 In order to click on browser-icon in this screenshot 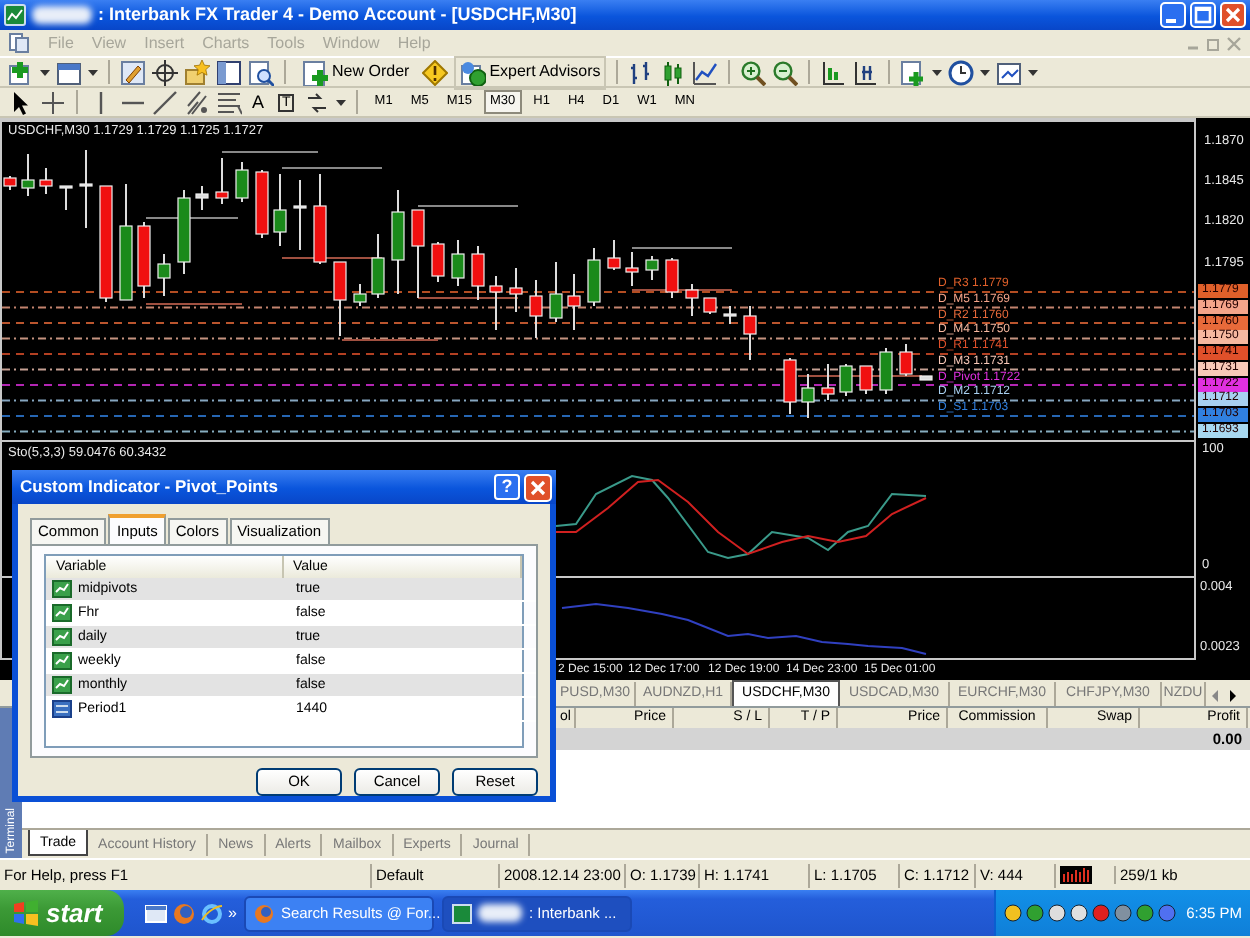, I will do `click(264, 913)`.